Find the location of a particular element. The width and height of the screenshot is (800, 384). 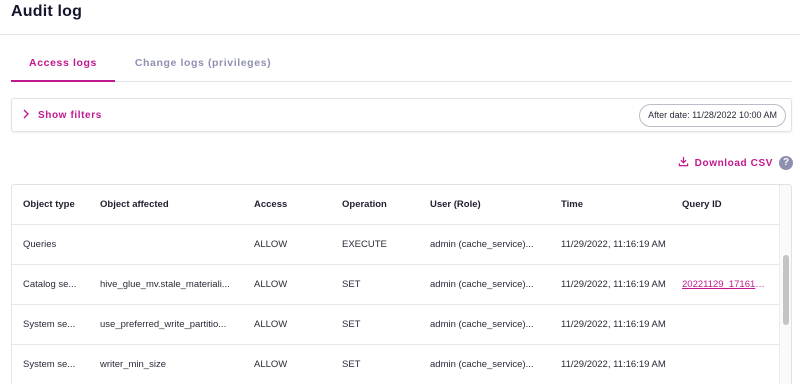

download-icon is located at coordinates (683, 163).